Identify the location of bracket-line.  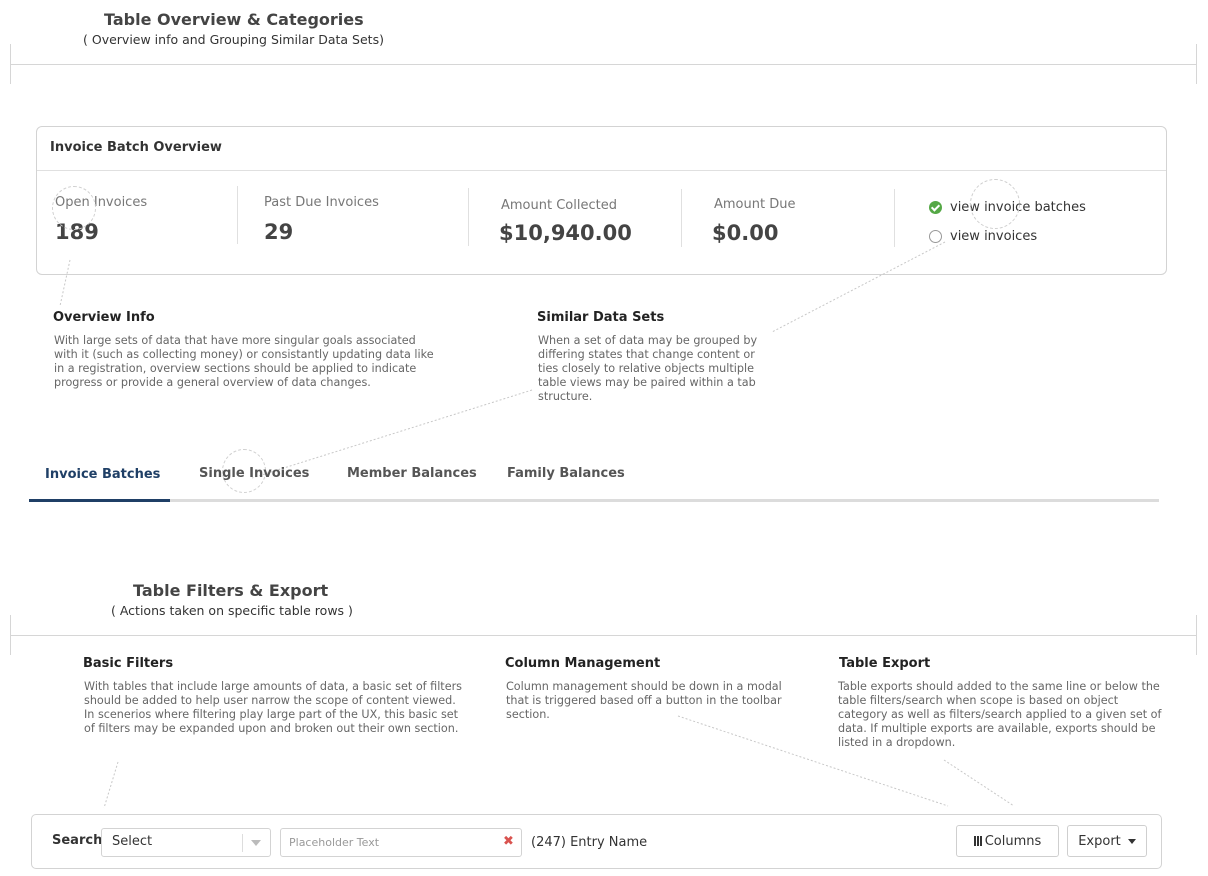
(603, 635).